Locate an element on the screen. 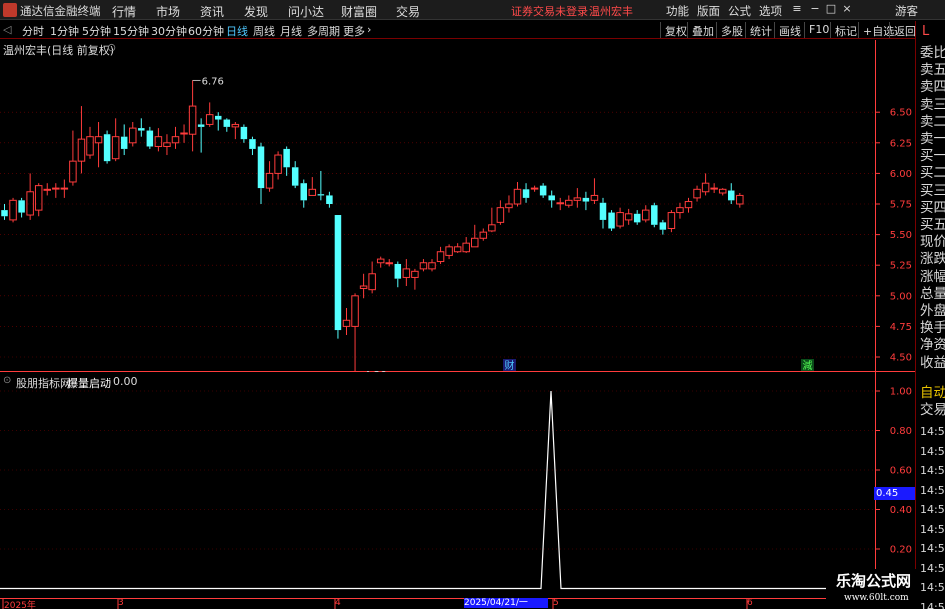 Image resolution: width=945 pixels, height=609 pixels. period-5min: 5分钟 is located at coordinates (96, 31).